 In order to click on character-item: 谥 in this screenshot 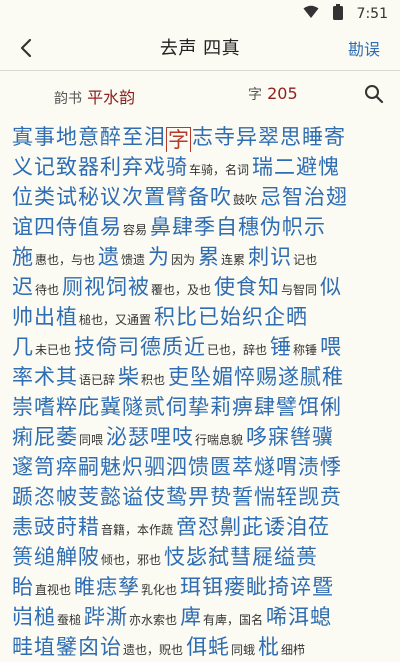, I will do `click(132, 497)`.